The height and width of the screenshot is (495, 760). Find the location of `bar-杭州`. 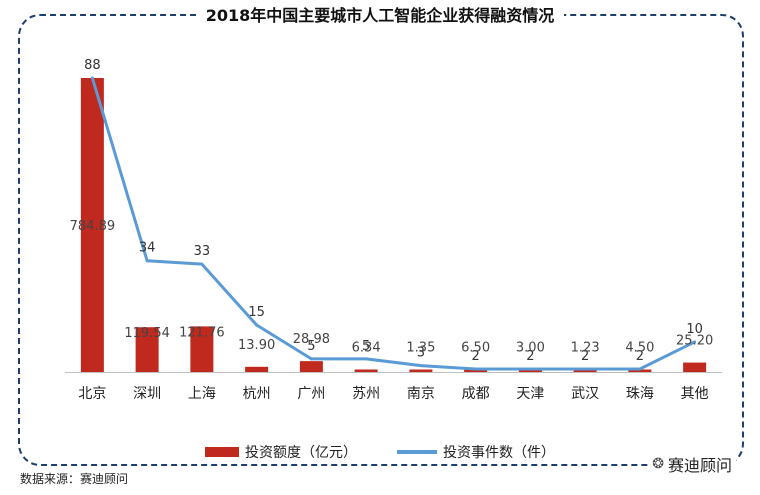

bar-杭州 is located at coordinates (257, 369).